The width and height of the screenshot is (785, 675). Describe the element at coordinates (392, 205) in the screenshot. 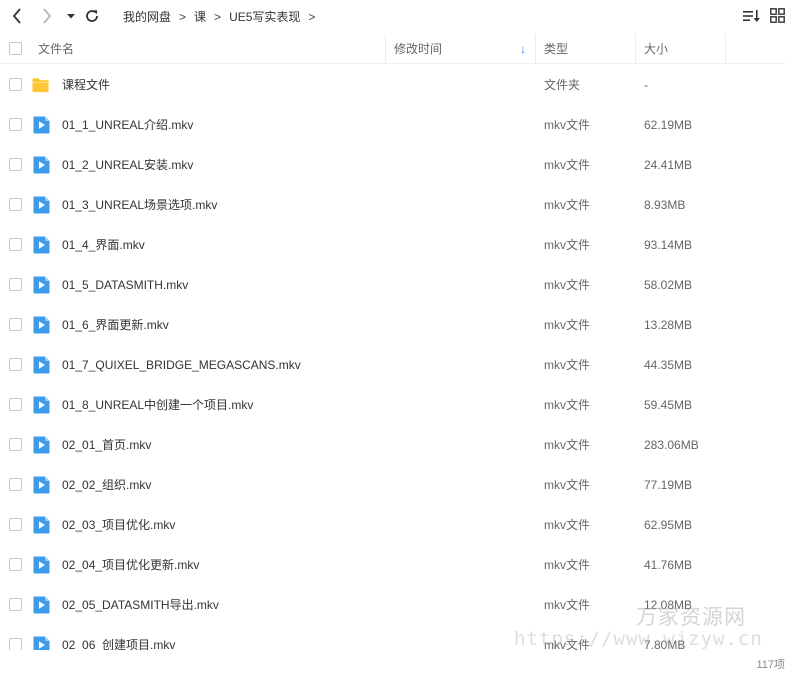

I see `file-row: 01_3_UNREAL场景选项.mkv mkv文件 8.93MB` at that location.